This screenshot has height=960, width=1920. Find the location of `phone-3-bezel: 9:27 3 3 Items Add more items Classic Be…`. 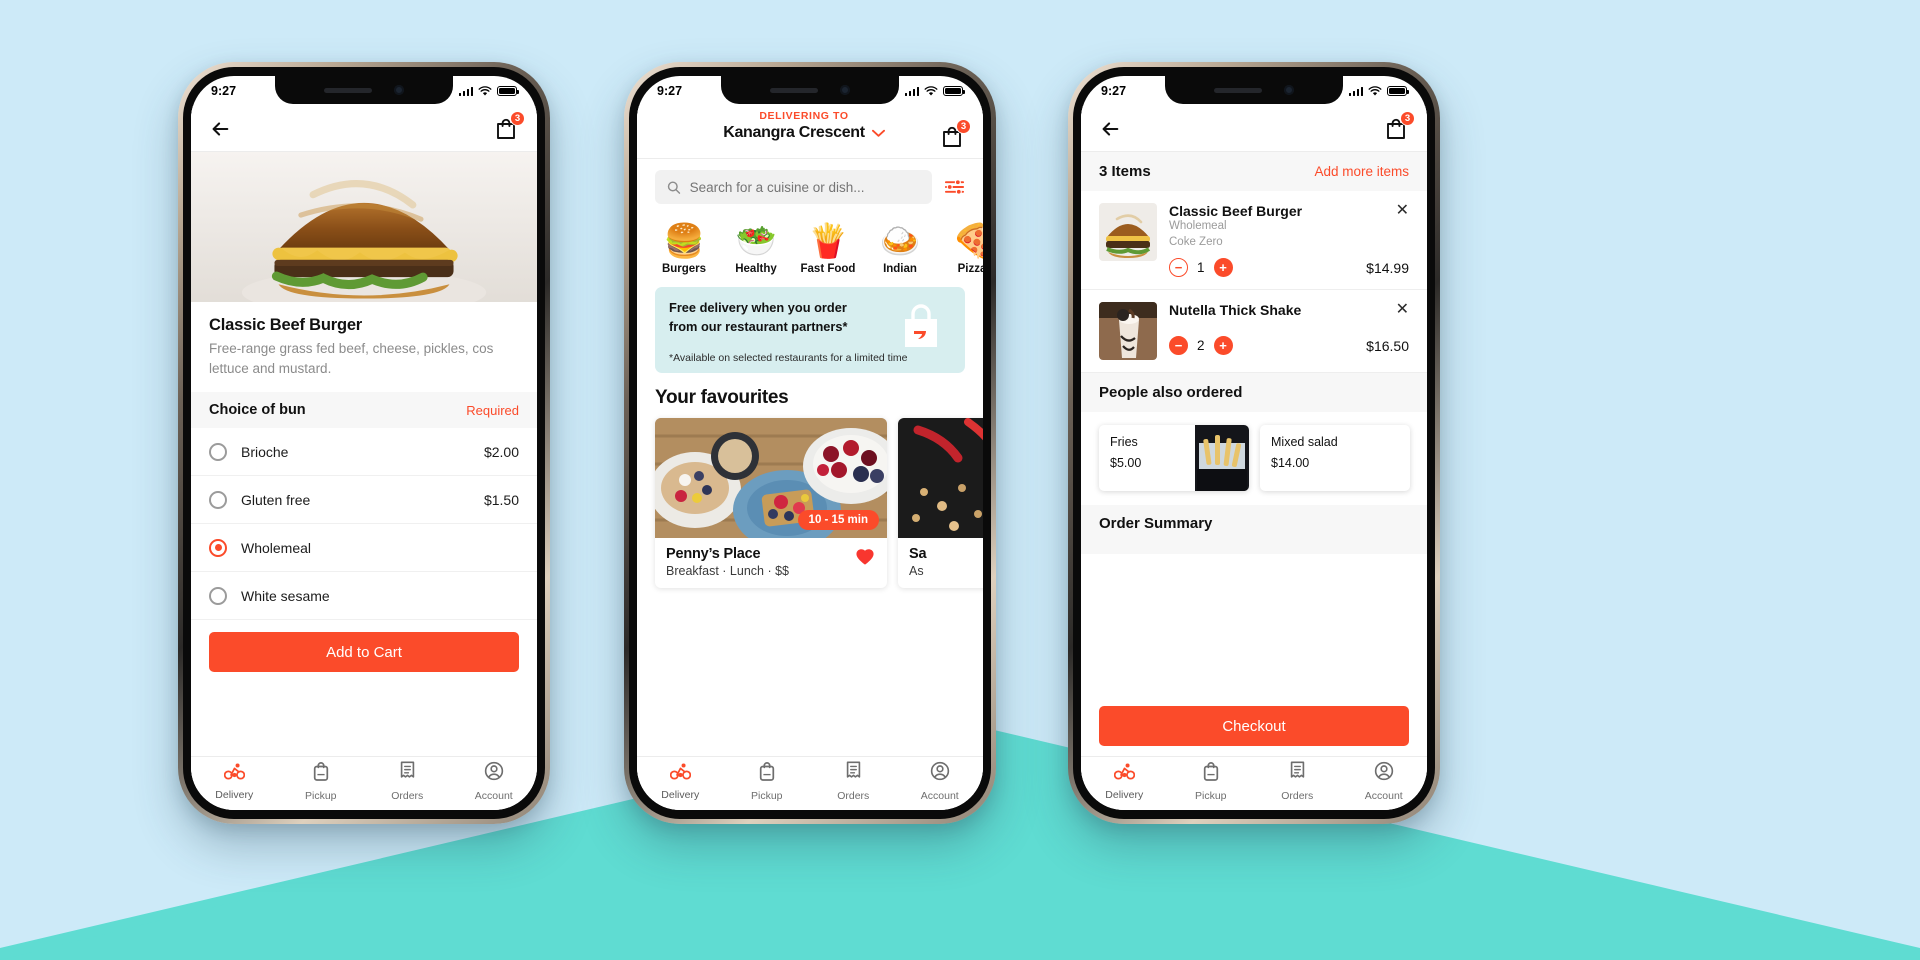

phone-3-bezel: 9:27 3 3 Items Add more items Classic Be… is located at coordinates (1254, 443).